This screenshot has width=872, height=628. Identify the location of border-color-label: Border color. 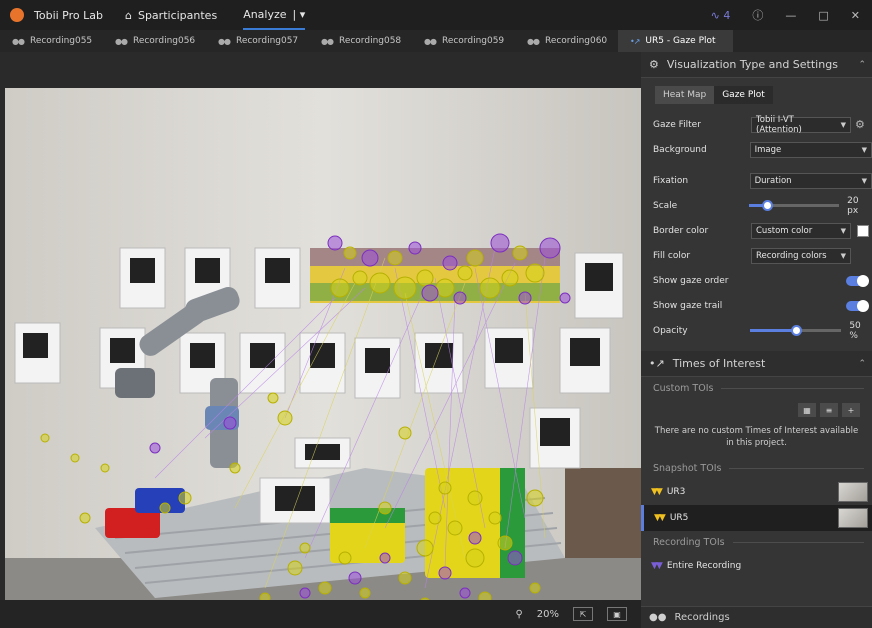
(681, 230).